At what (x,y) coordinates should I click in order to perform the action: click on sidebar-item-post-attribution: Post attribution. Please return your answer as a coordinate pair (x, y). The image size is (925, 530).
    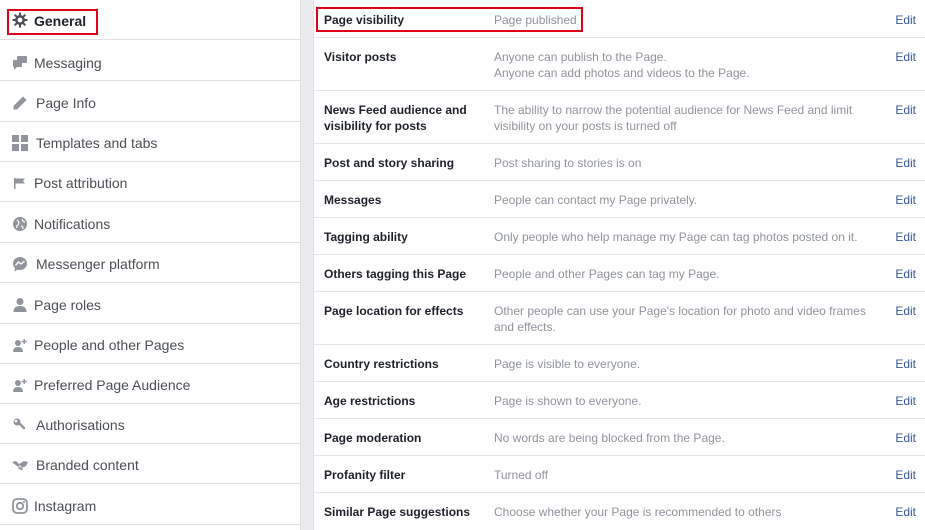
    Looking at the image, I should click on (150, 182).